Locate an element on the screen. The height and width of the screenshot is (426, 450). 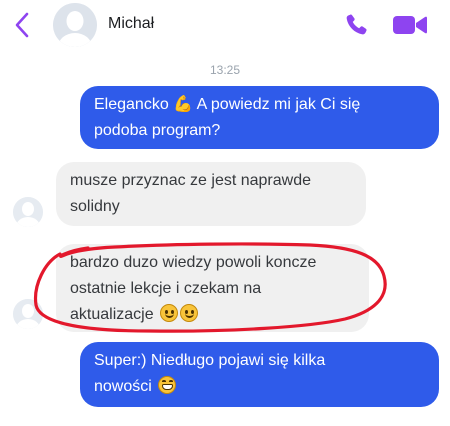
video-camera-icon is located at coordinates (410, 25).